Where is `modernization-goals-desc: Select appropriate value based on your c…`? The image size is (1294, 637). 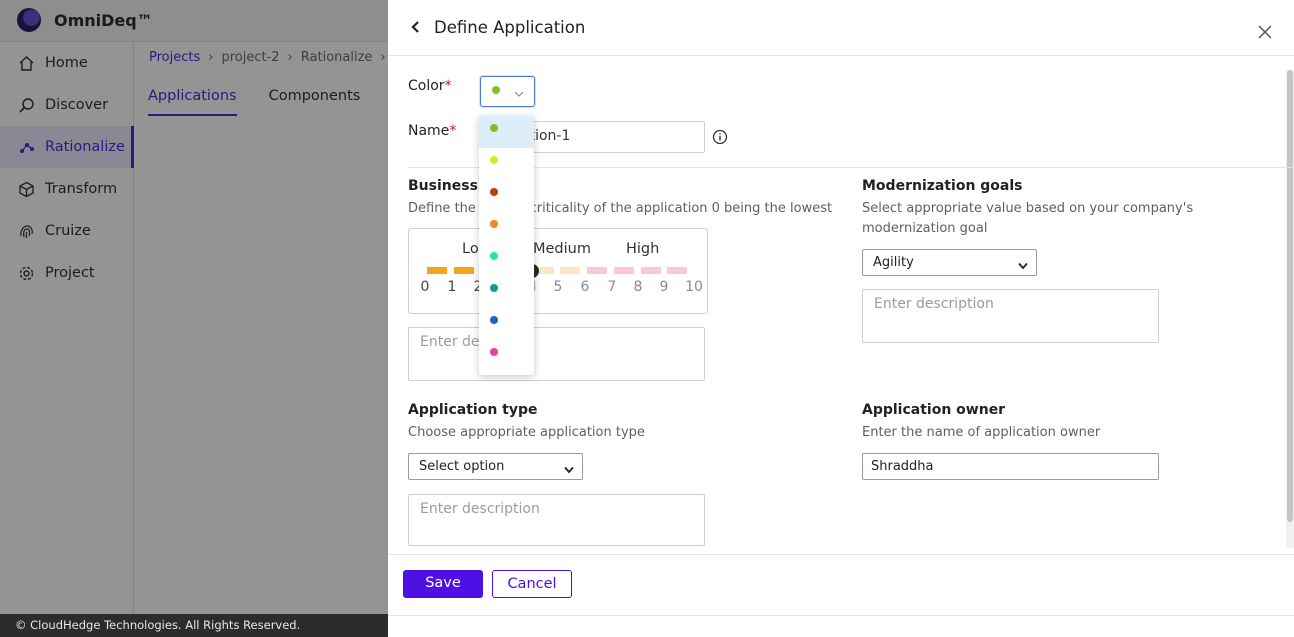 modernization-goals-desc: Select appropriate value based on your c… is located at coordinates (1028, 218).